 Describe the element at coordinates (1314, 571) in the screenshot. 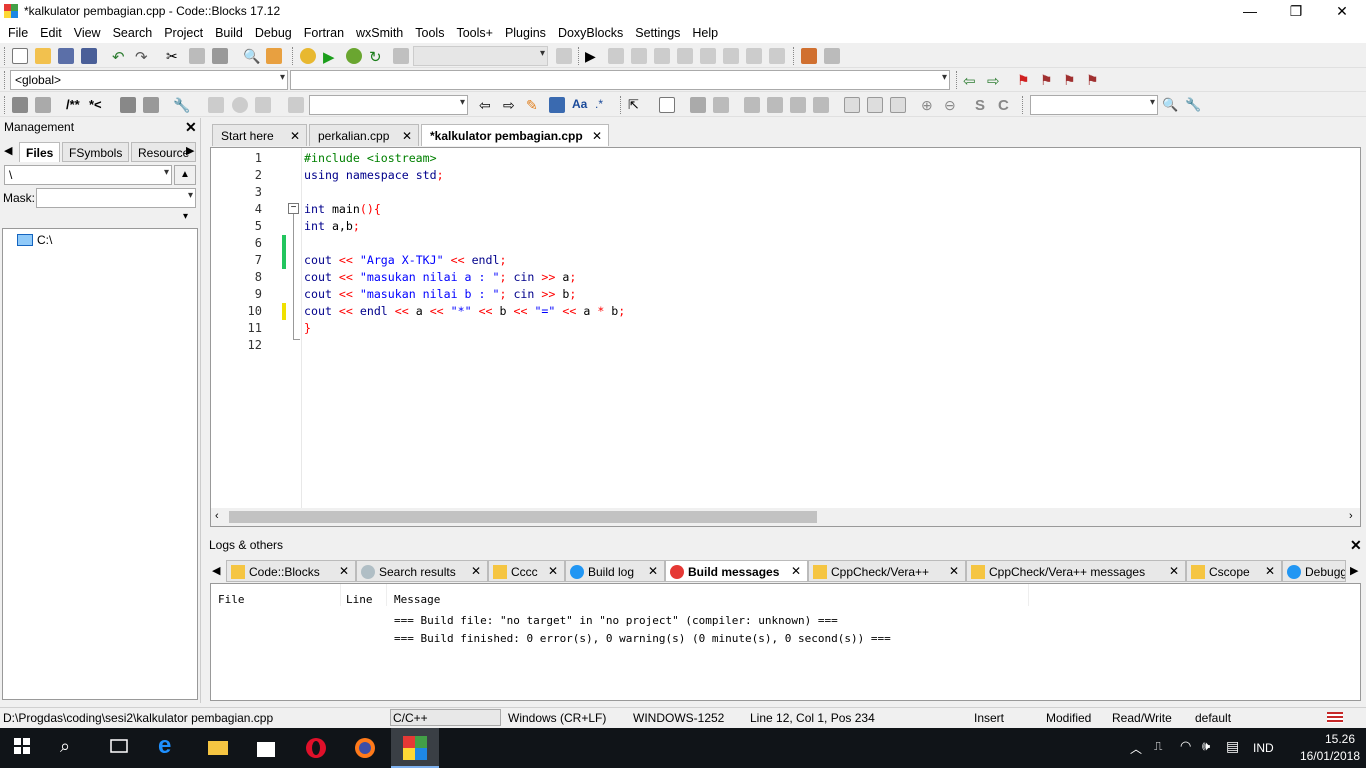

I see `tab-debugger: Debugge` at that location.